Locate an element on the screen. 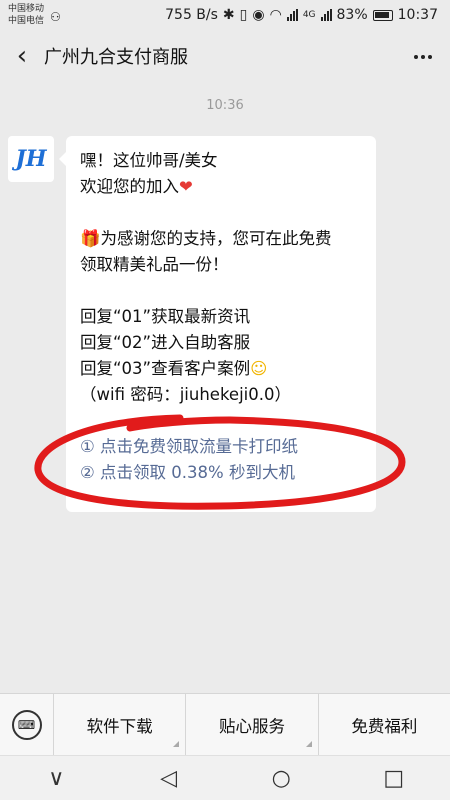 This screenshot has height=800, width=450. gift-line: 🎁为感谢您的支持，您可在此免费 is located at coordinates (206, 238).